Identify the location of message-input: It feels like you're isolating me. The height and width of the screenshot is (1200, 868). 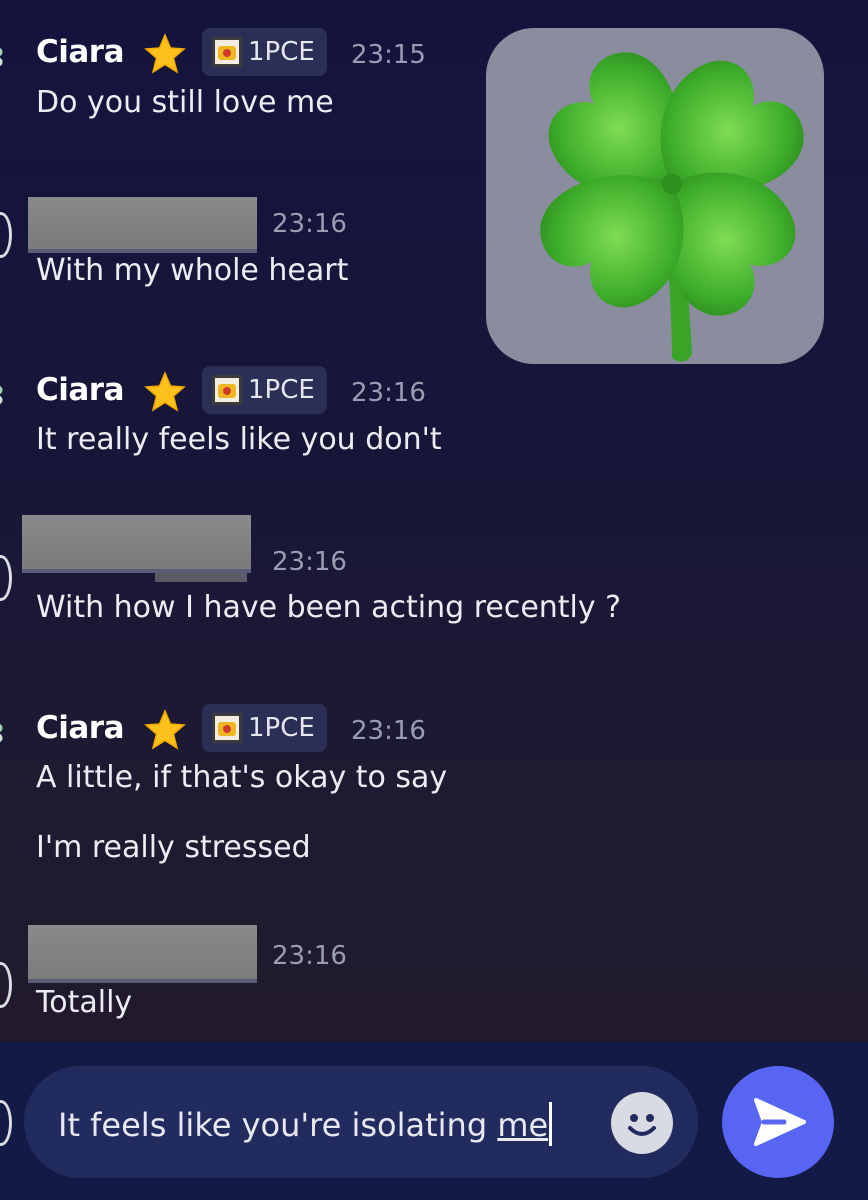
(361, 1122).